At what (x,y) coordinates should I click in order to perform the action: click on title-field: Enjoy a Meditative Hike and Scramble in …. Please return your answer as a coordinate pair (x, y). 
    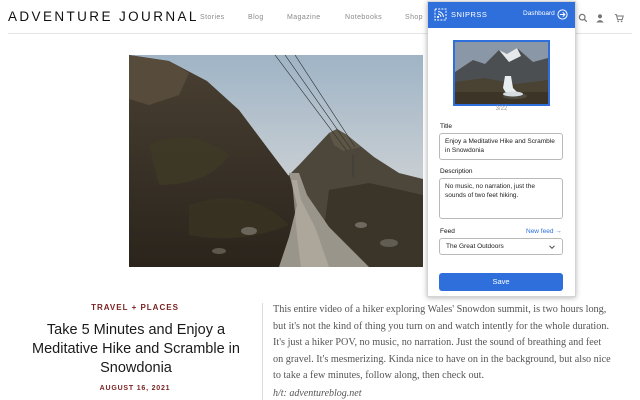
    Looking at the image, I should click on (501, 146).